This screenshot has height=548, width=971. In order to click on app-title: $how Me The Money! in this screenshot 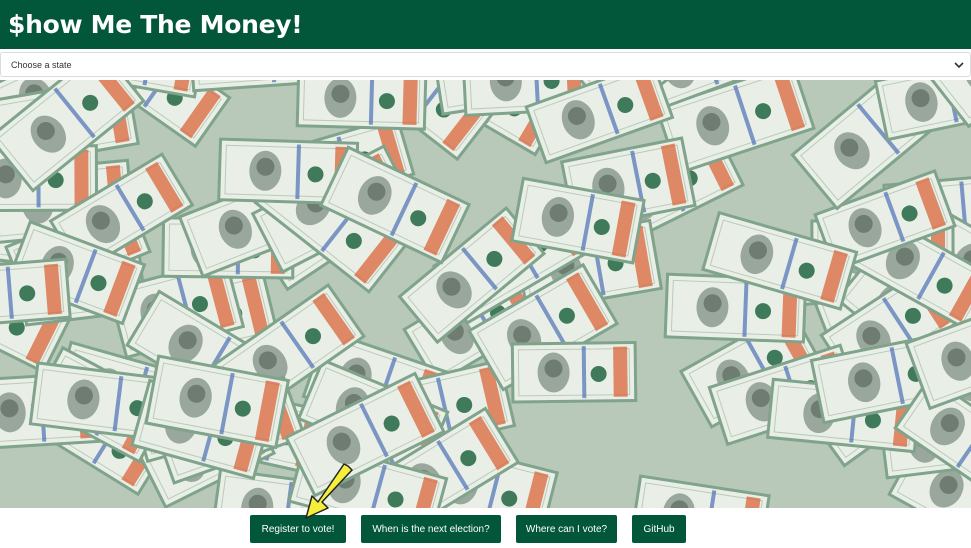, I will do `click(155, 24)`.